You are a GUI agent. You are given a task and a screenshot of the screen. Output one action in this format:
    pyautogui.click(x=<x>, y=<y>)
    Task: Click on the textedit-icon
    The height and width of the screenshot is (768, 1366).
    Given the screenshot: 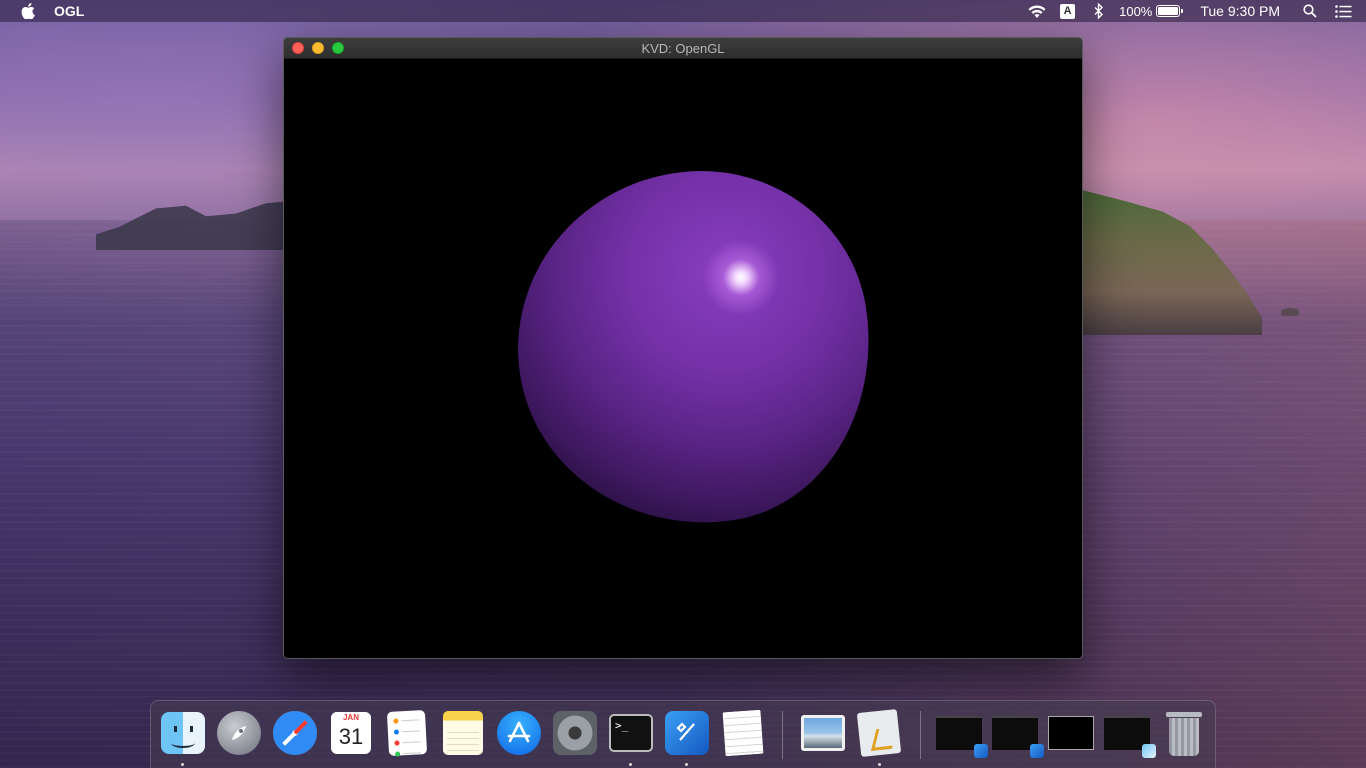 What is the action you would take?
    pyautogui.click(x=743, y=733)
    